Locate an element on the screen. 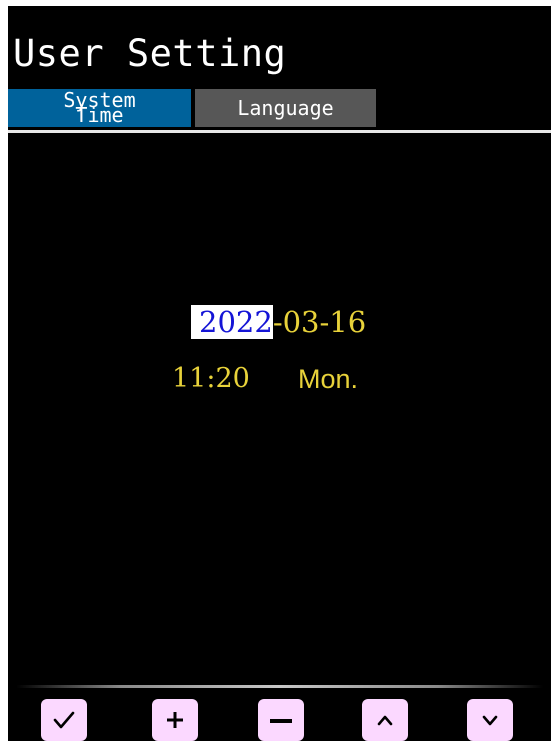 This screenshot has width=551, height=741. tab-system-time: System Time is located at coordinates (99, 108).